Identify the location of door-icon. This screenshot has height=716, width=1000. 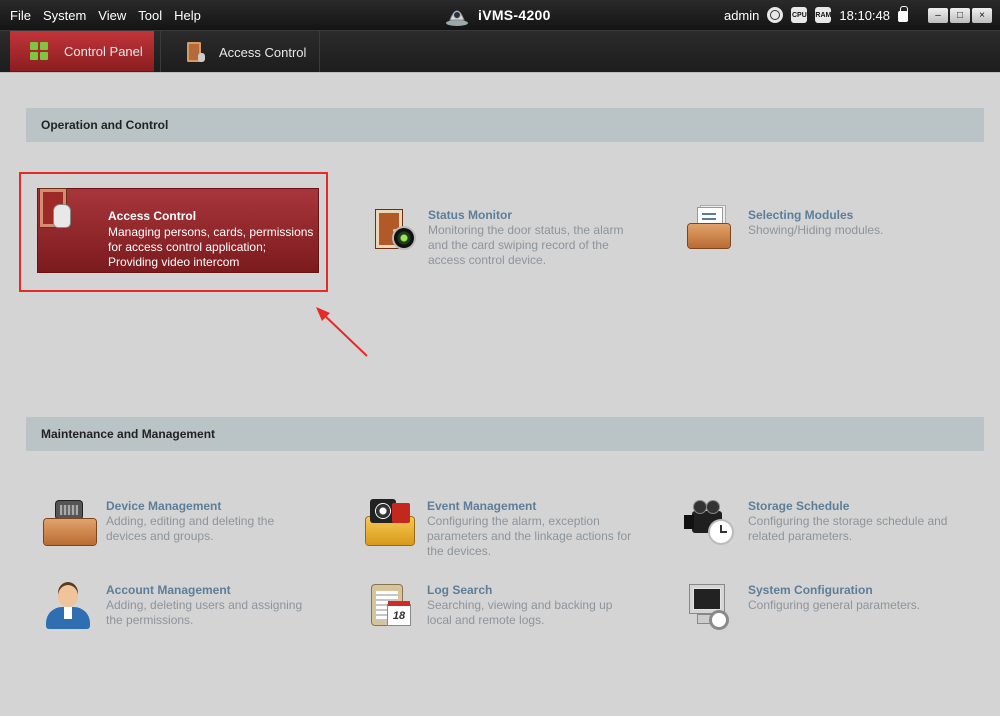
(196, 52).